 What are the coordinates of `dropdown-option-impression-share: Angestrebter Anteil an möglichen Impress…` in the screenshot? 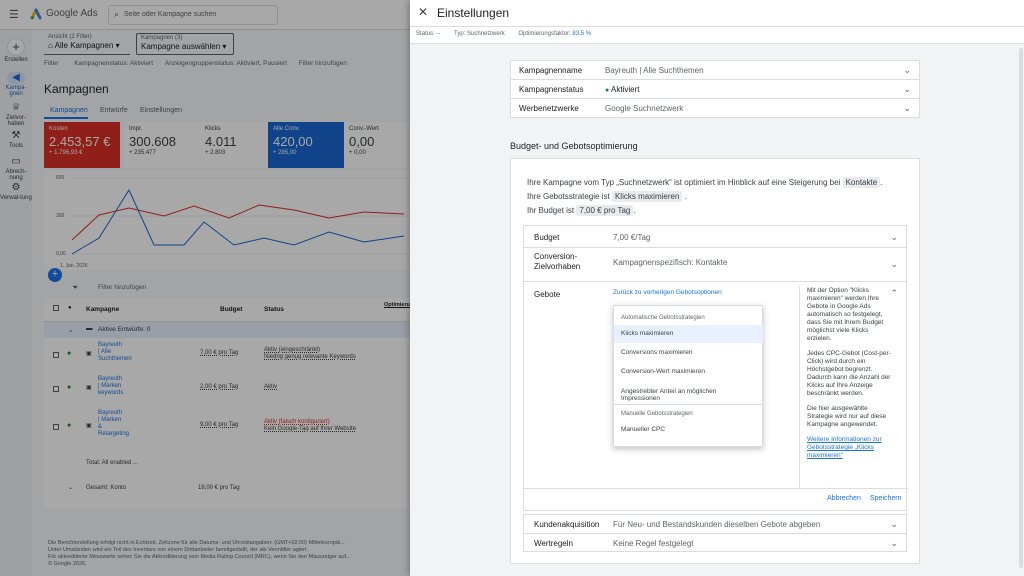 It's located at (688, 392).